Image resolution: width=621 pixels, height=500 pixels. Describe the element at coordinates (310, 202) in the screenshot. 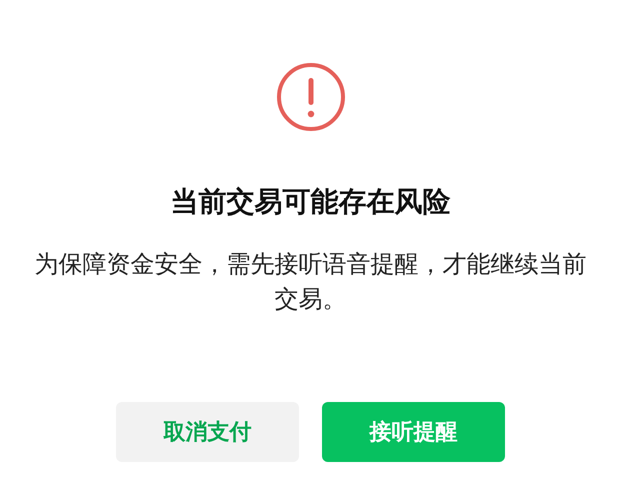

I see `dialog-title: 当前交易可能存在风险` at that location.